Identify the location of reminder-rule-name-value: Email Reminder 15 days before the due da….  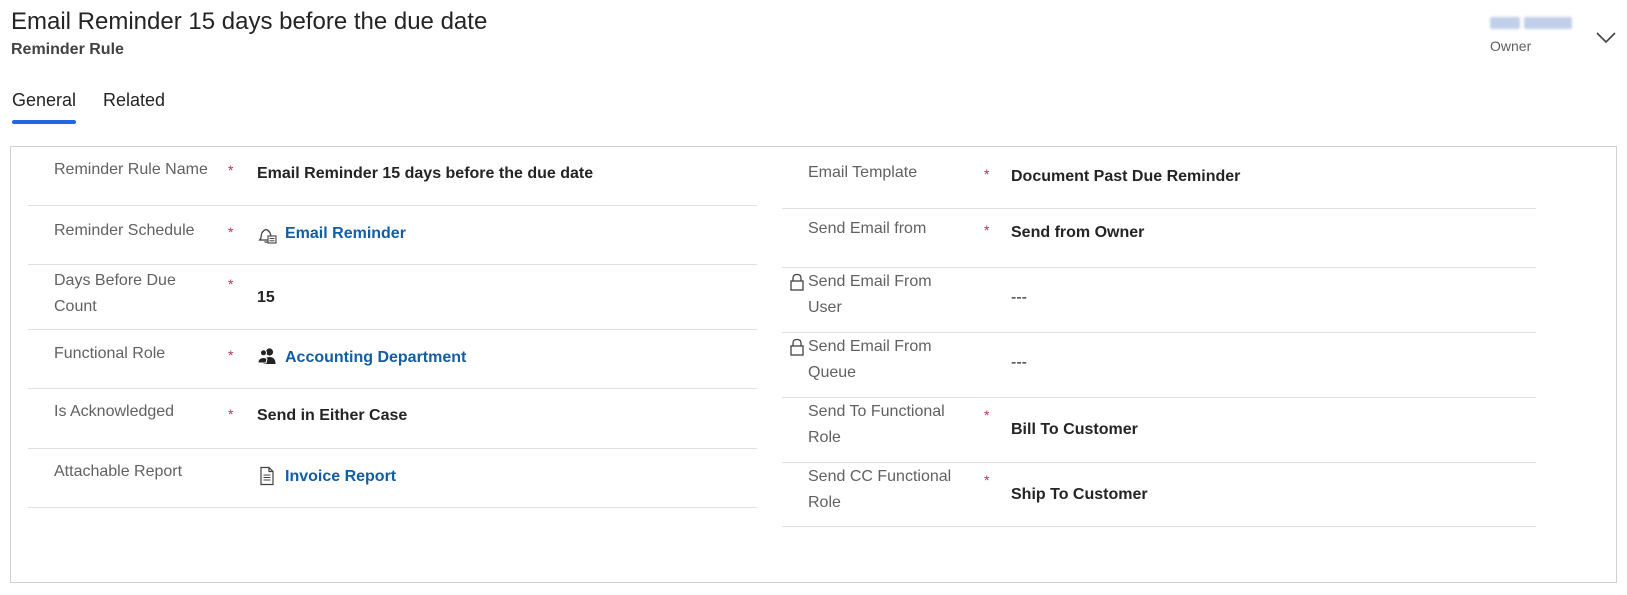
(425, 174).